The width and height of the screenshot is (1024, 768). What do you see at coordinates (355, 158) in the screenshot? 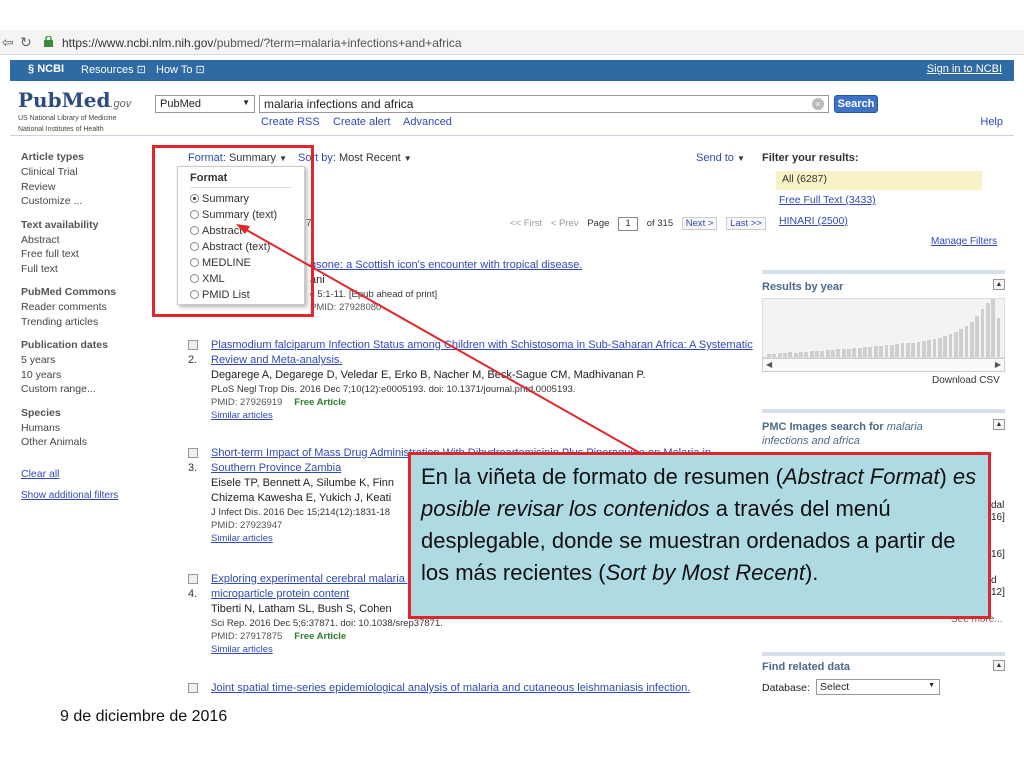
I see `sort-selector: Sort by: Most Recent ▼` at bounding box center [355, 158].